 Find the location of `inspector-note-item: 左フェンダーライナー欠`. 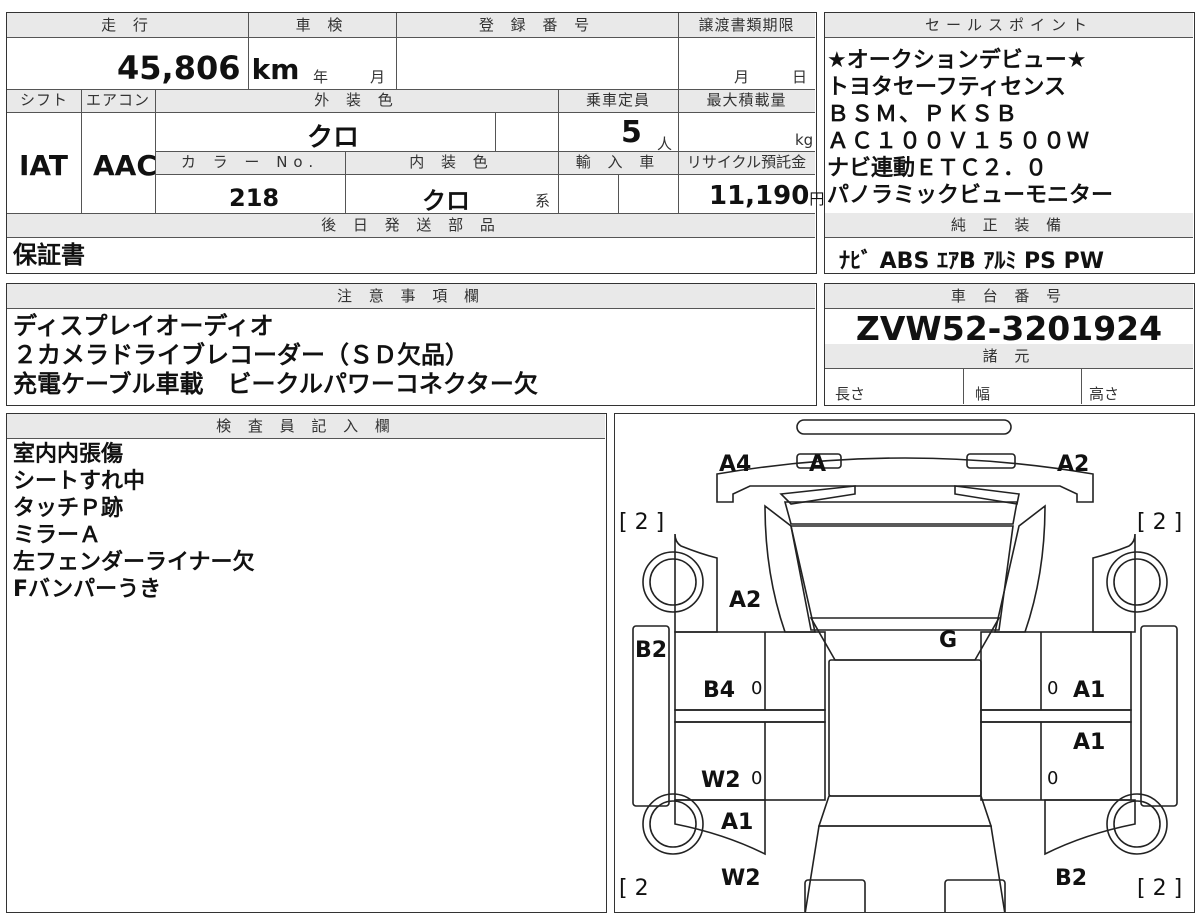

inspector-note-item: 左フェンダーライナー欠 is located at coordinates (134, 562).